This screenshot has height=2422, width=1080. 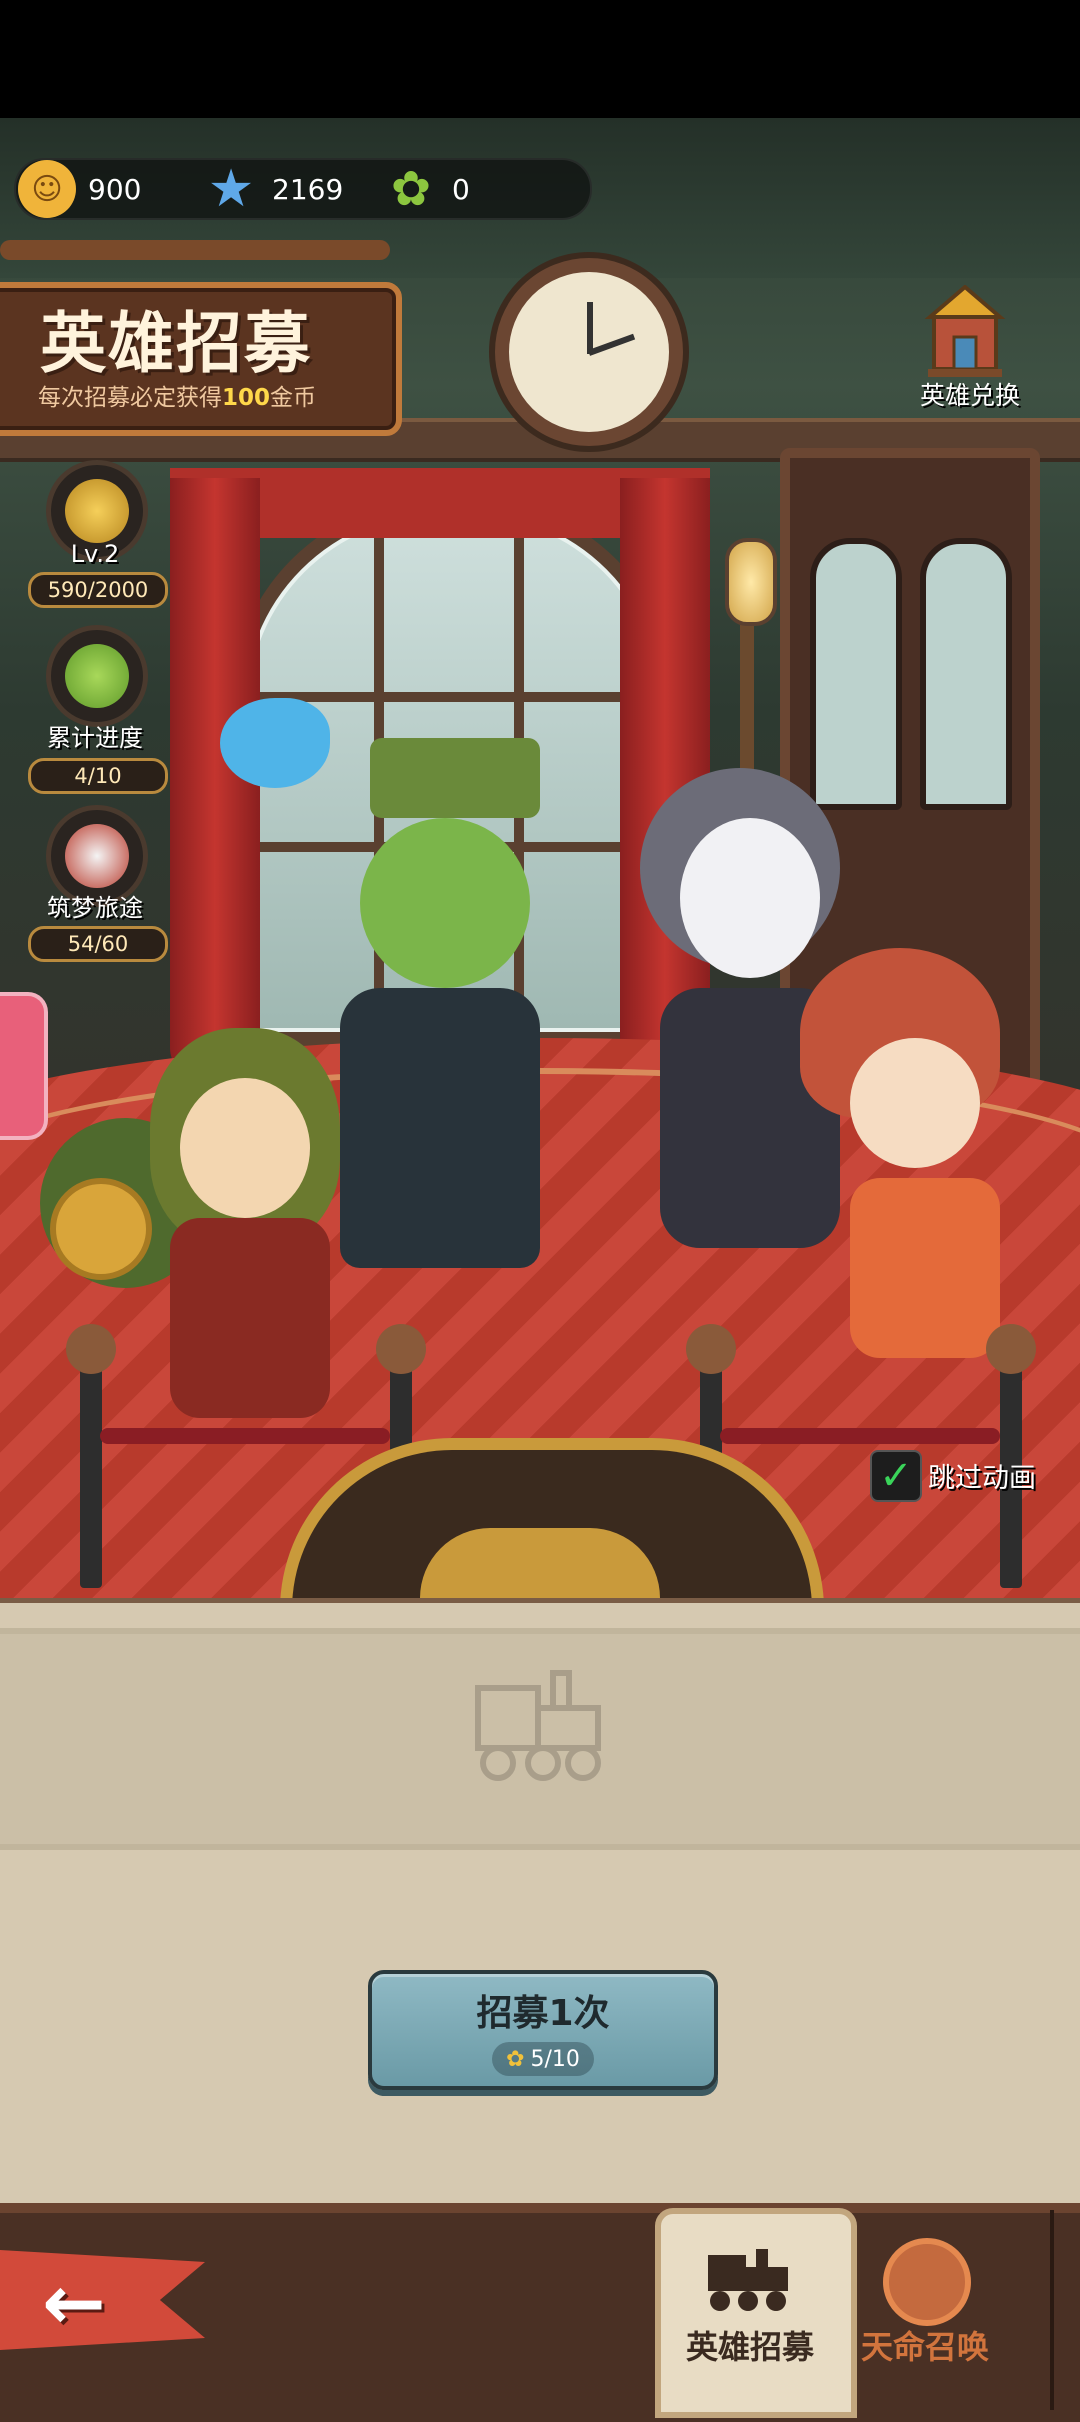 I want to click on level-label: Lv.2, so click(x=95, y=554).